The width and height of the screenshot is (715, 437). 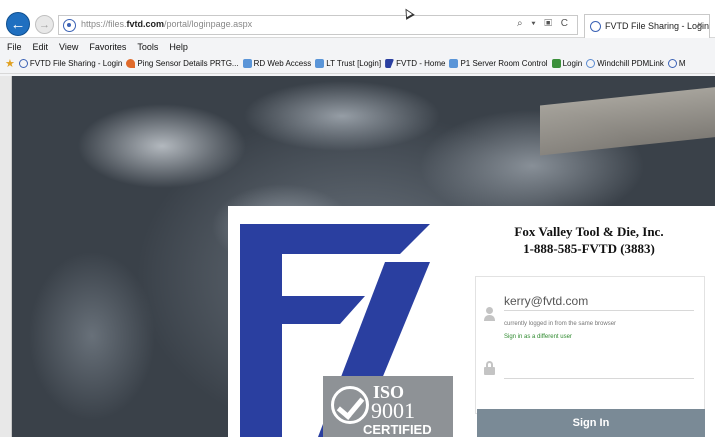 What do you see at coordinates (390, 63) in the screenshot?
I see `fvtd-icon` at bounding box center [390, 63].